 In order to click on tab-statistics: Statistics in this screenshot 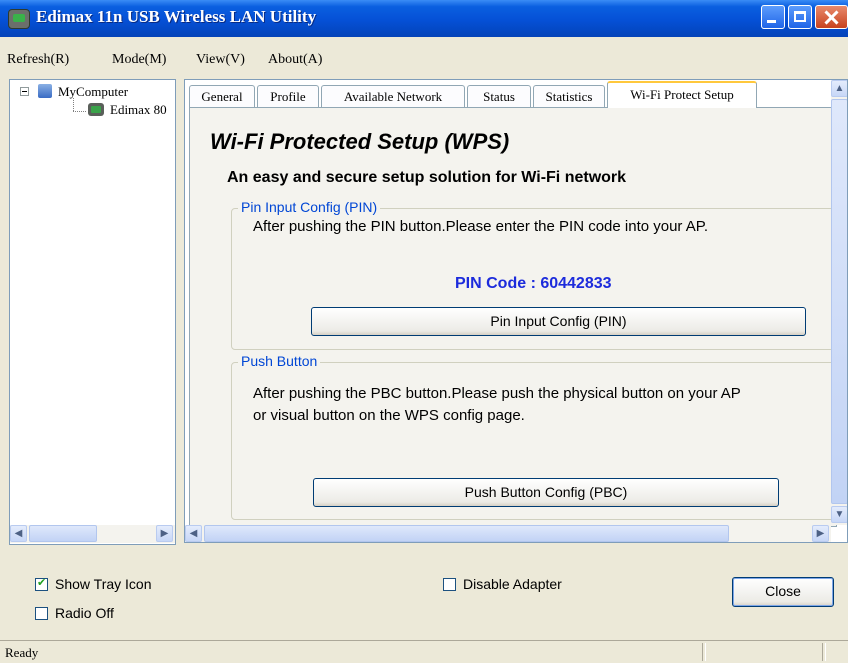, I will do `click(569, 96)`.